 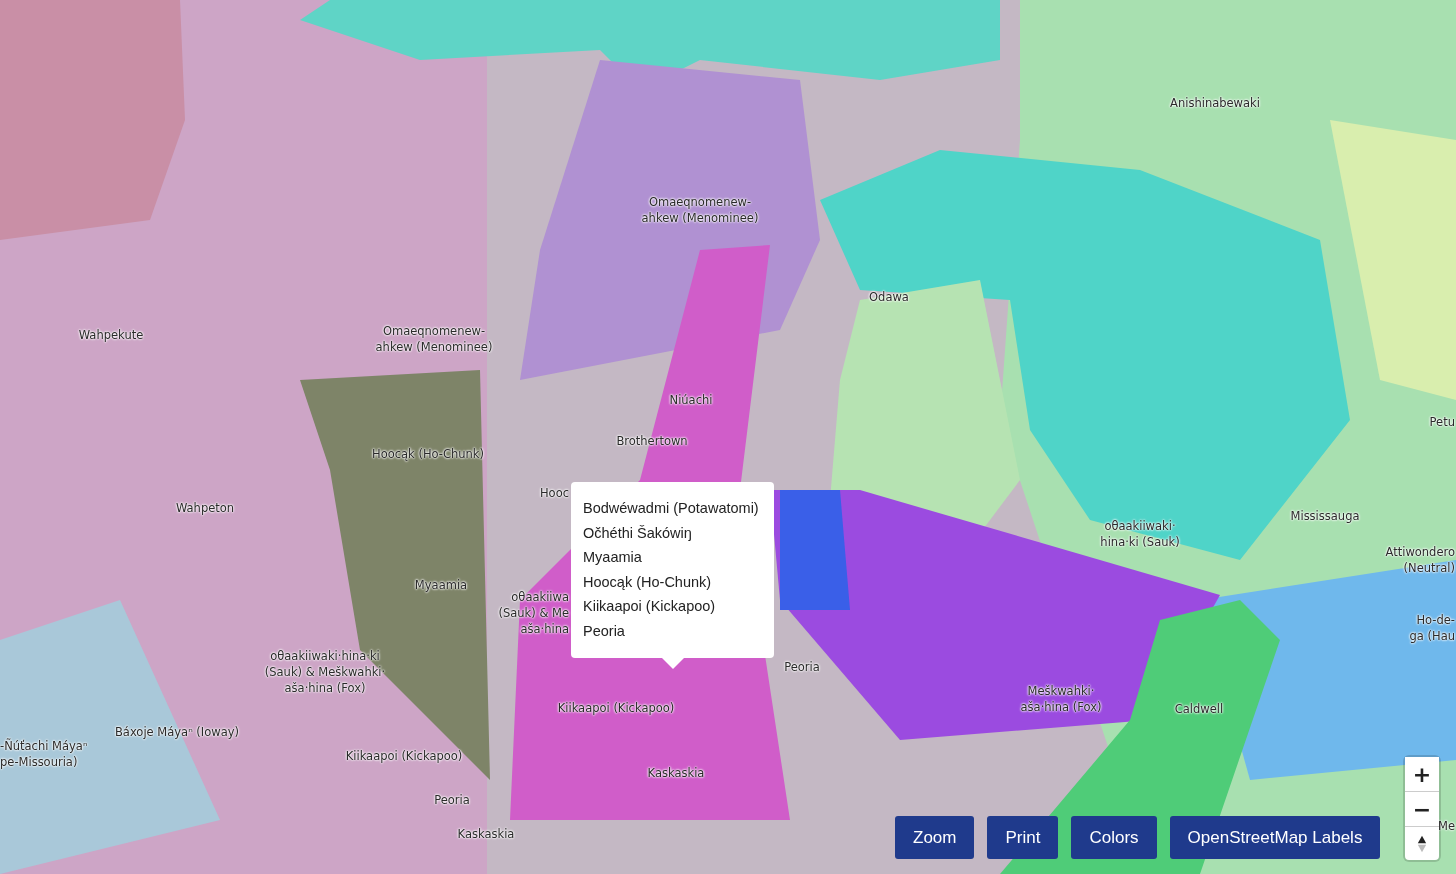 What do you see at coordinates (205, 508) in the screenshot?
I see `map-label: Wahpeton` at bounding box center [205, 508].